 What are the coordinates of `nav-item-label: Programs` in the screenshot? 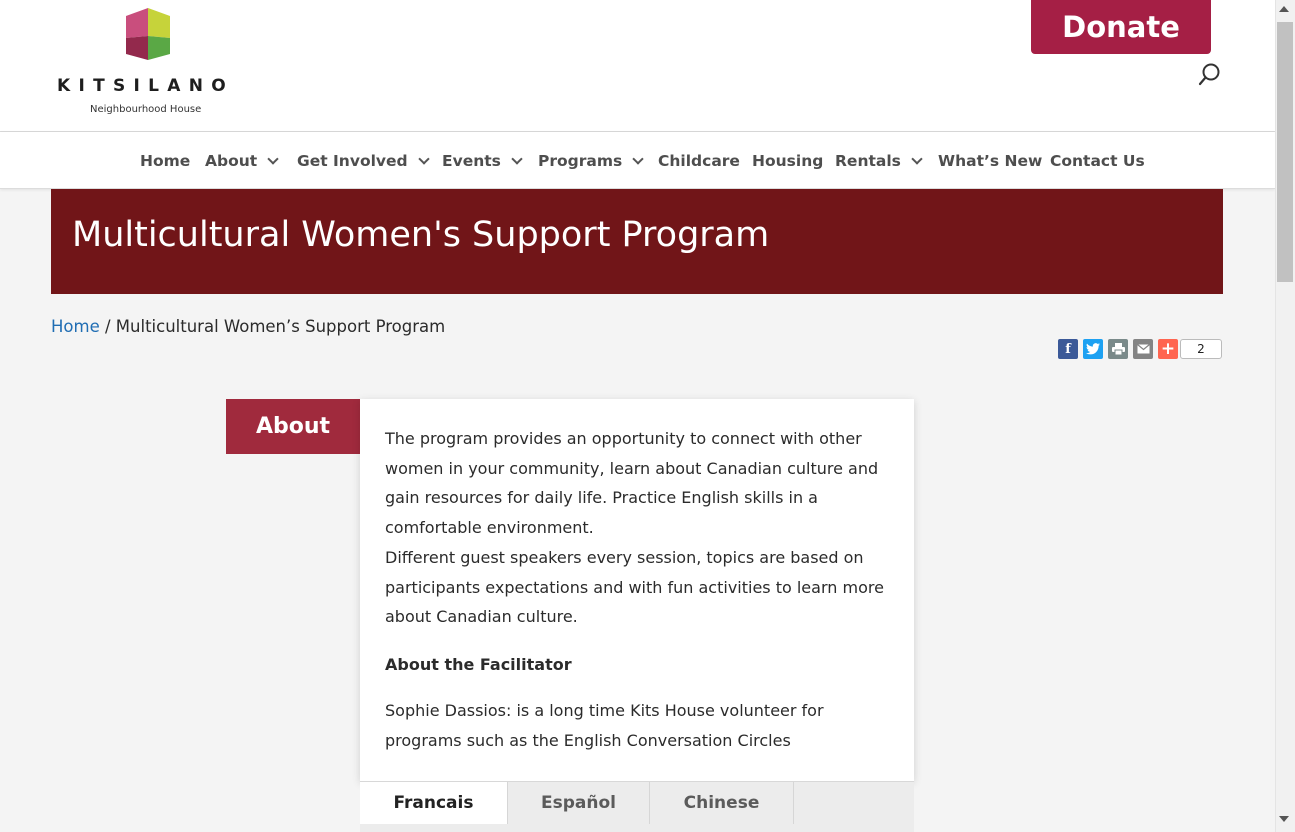 It's located at (580, 160).